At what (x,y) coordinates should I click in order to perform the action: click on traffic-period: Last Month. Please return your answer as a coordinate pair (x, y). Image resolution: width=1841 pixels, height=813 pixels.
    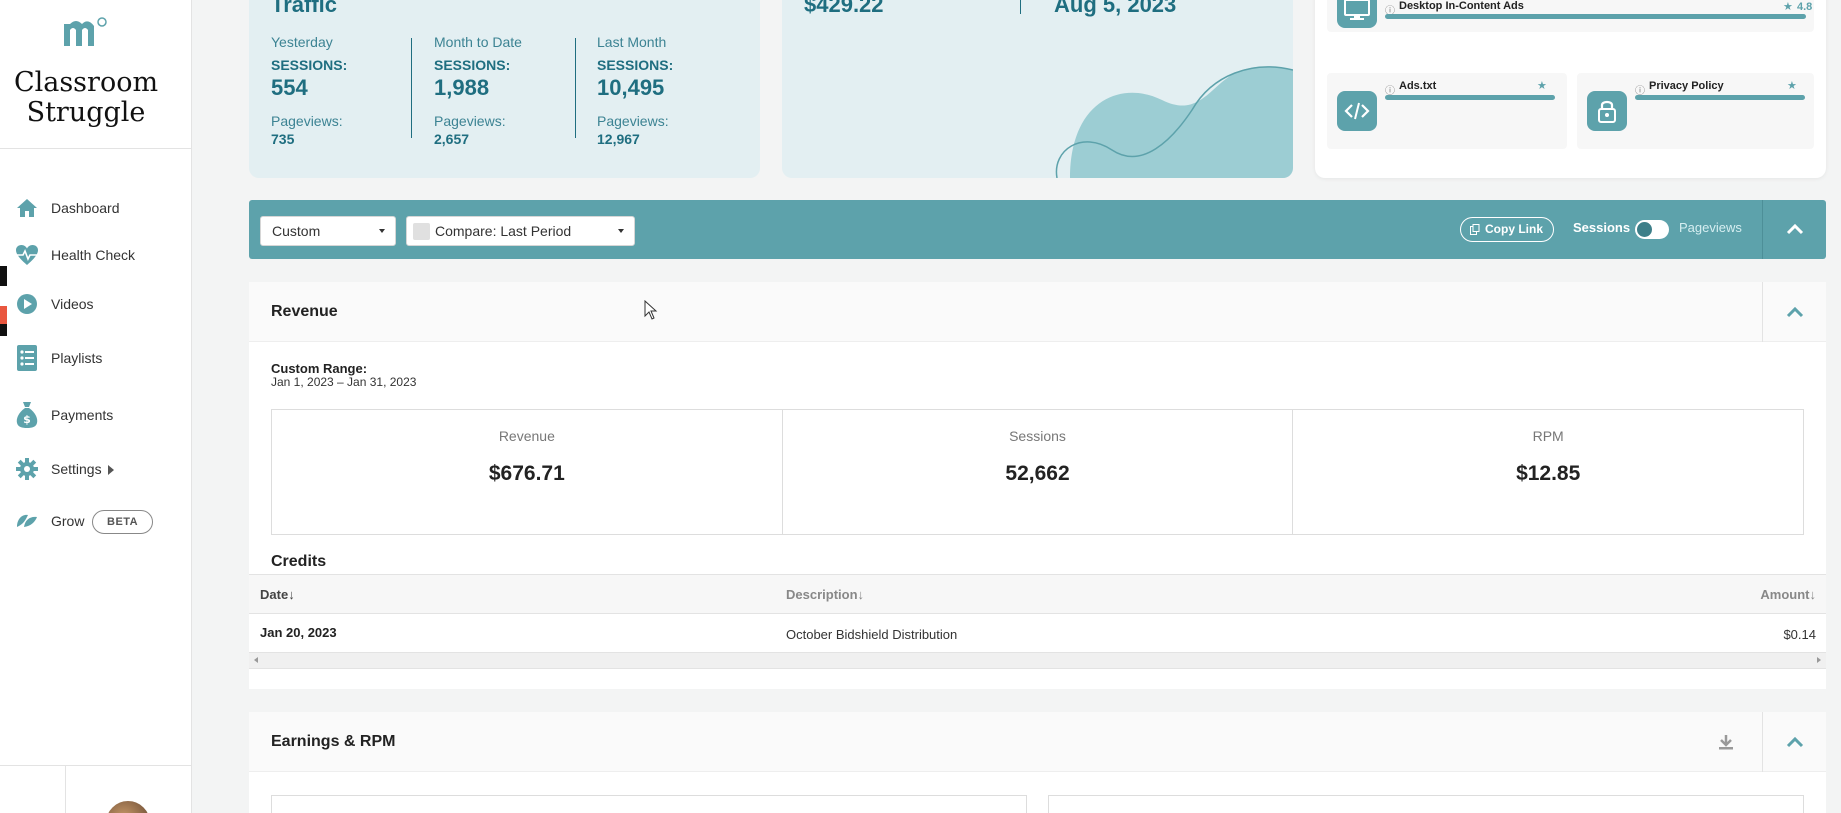
    Looking at the image, I should click on (632, 42).